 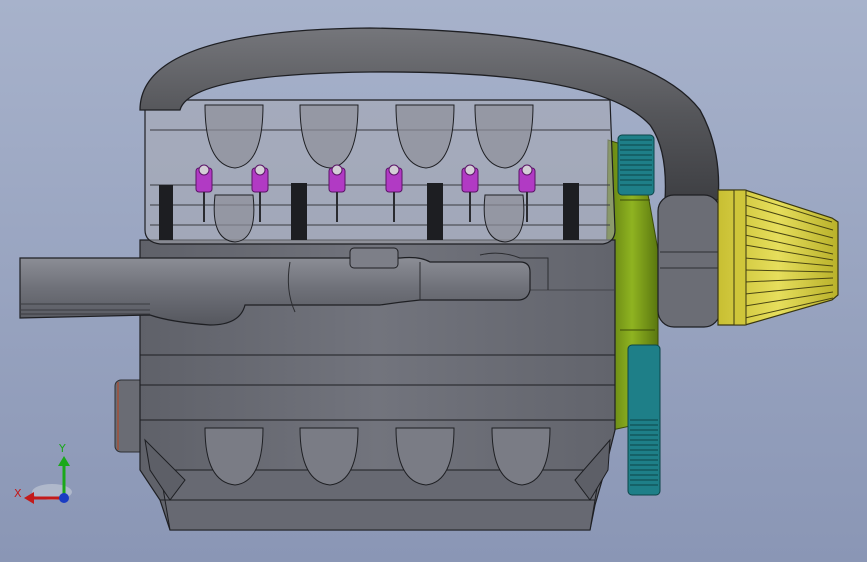 What do you see at coordinates (636, 165) in the screenshot?
I see `timing-gear-upper` at bounding box center [636, 165].